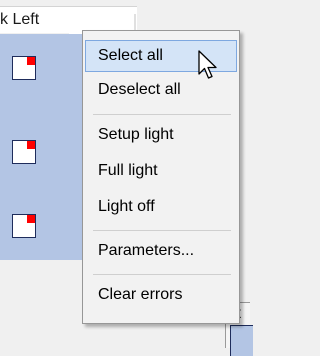  What do you see at coordinates (207, 64) in the screenshot?
I see `arrow-cursor-icon` at bounding box center [207, 64].